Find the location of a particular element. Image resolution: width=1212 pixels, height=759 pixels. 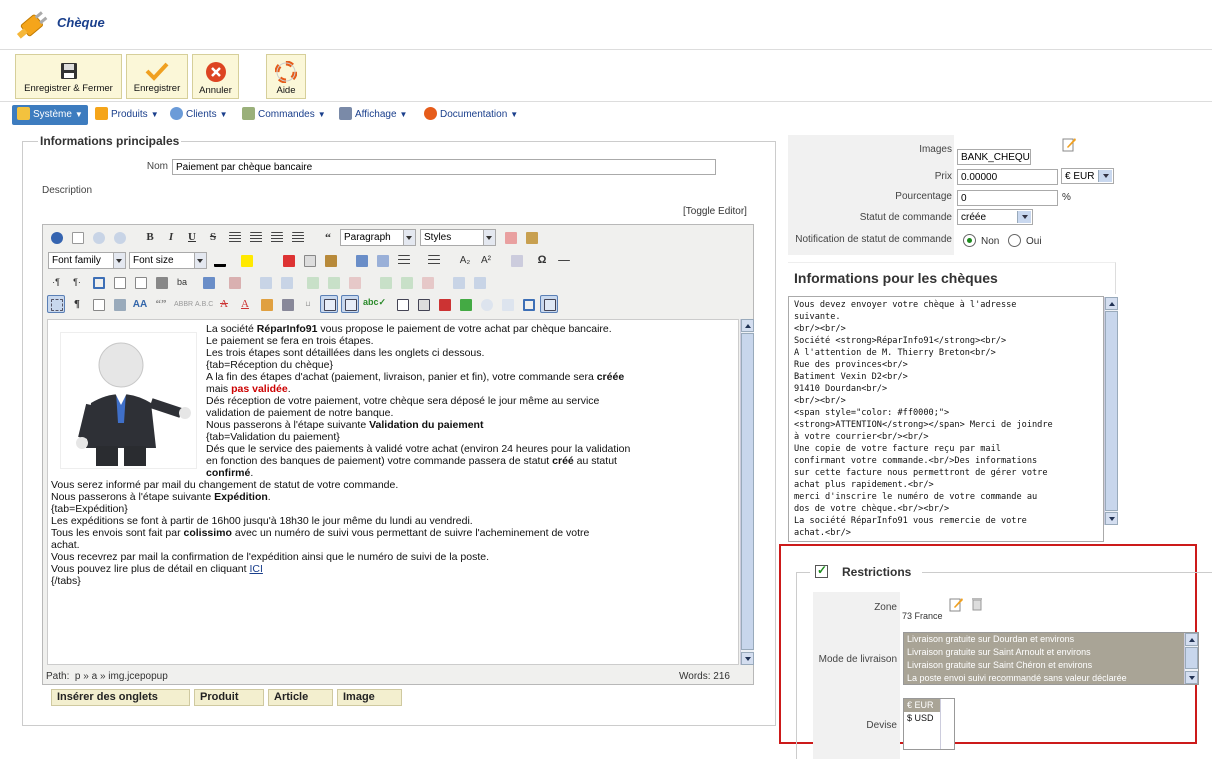

save-button: Enregistrer is located at coordinates (157, 76).